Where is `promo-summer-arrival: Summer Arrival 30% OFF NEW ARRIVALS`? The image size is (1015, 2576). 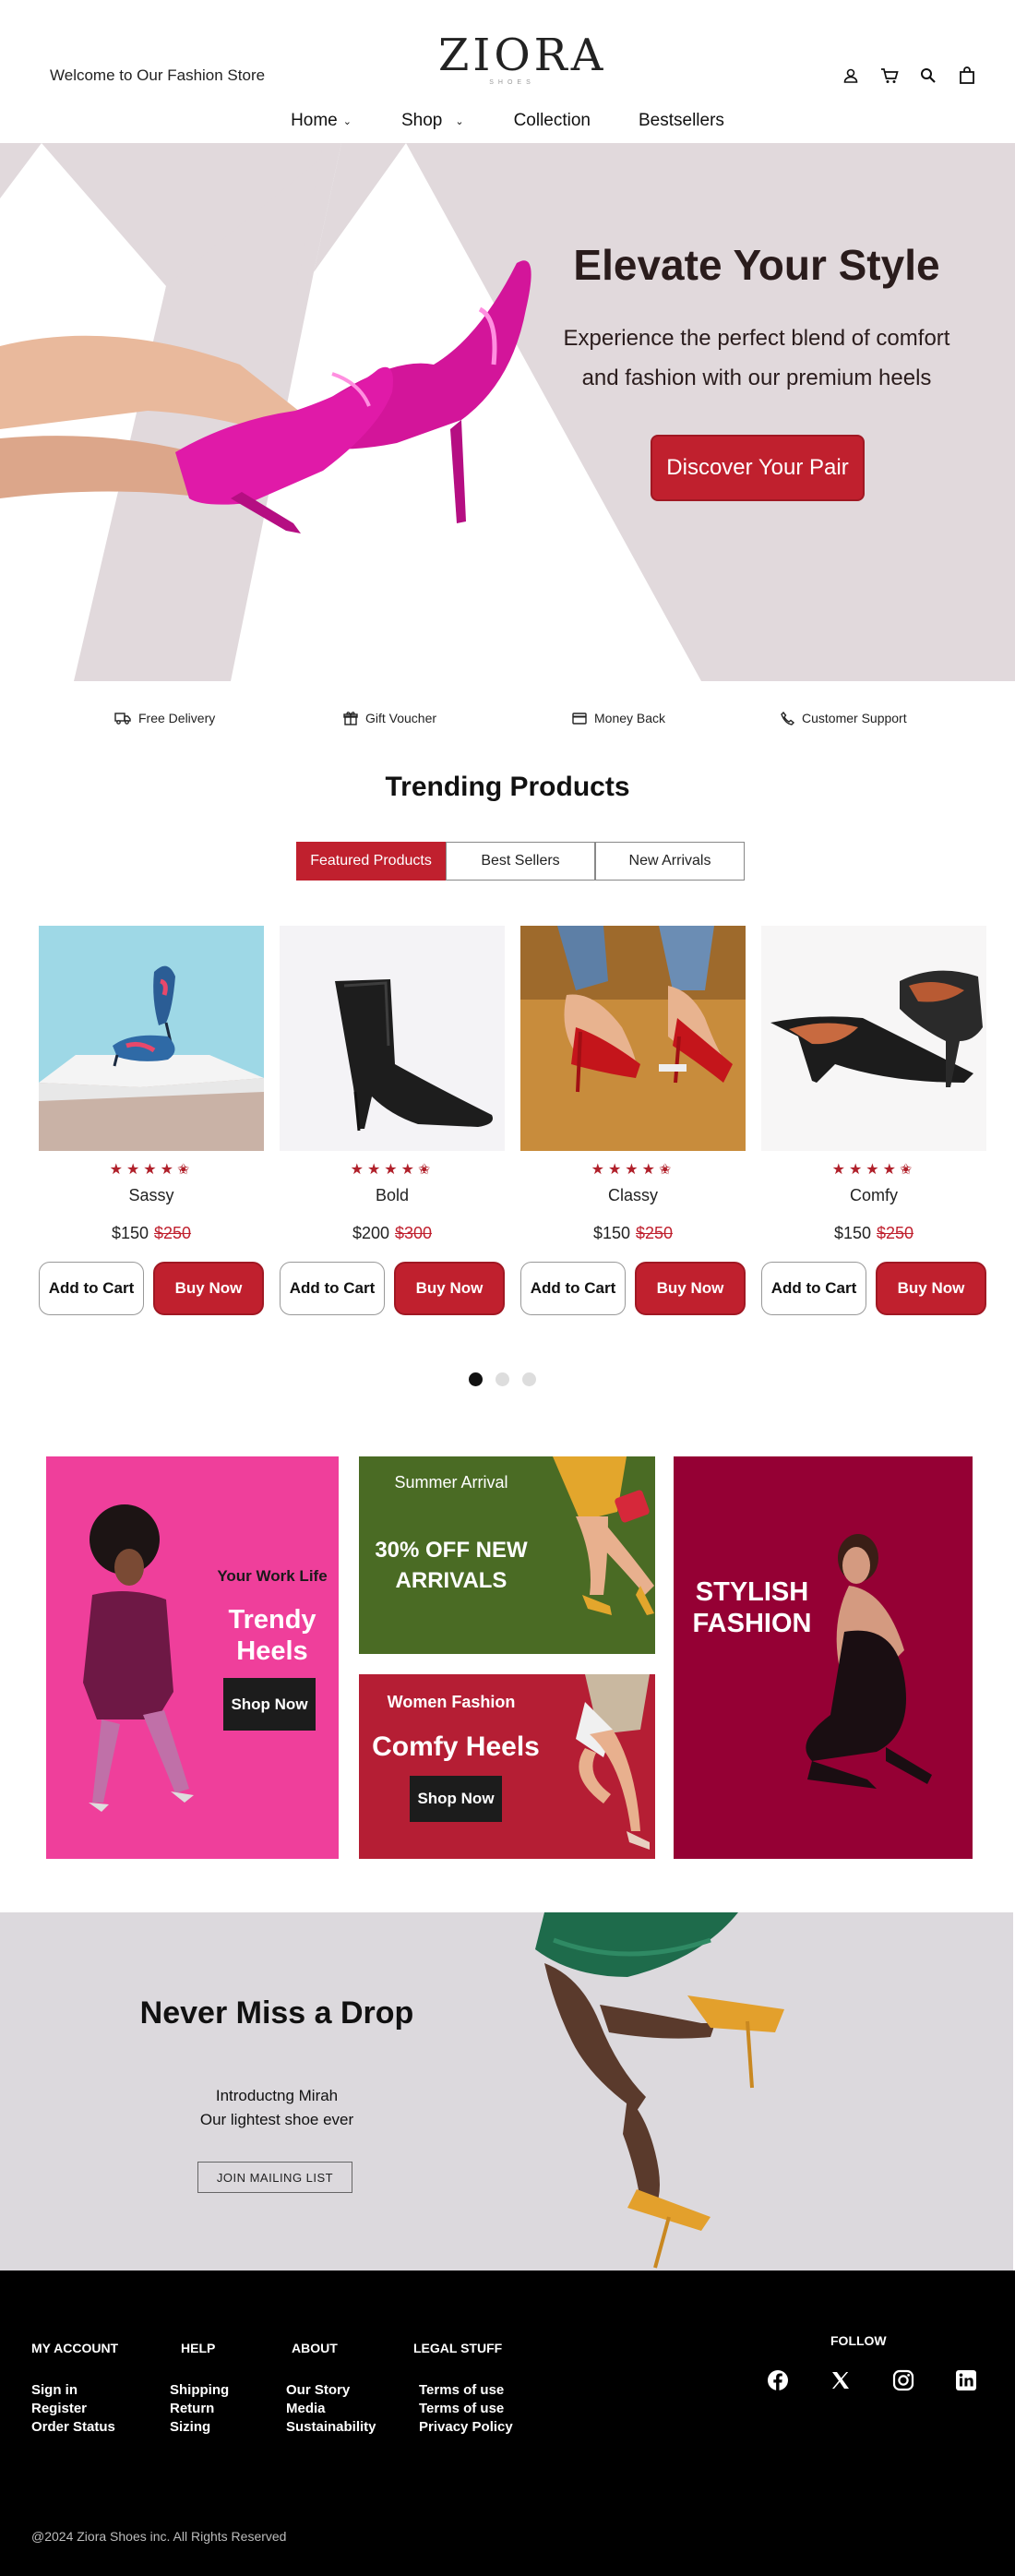
promo-summer-arrival: Summer Arrival 30% OFF NEW ARRIVALS is located at coordinates (507, 1555).